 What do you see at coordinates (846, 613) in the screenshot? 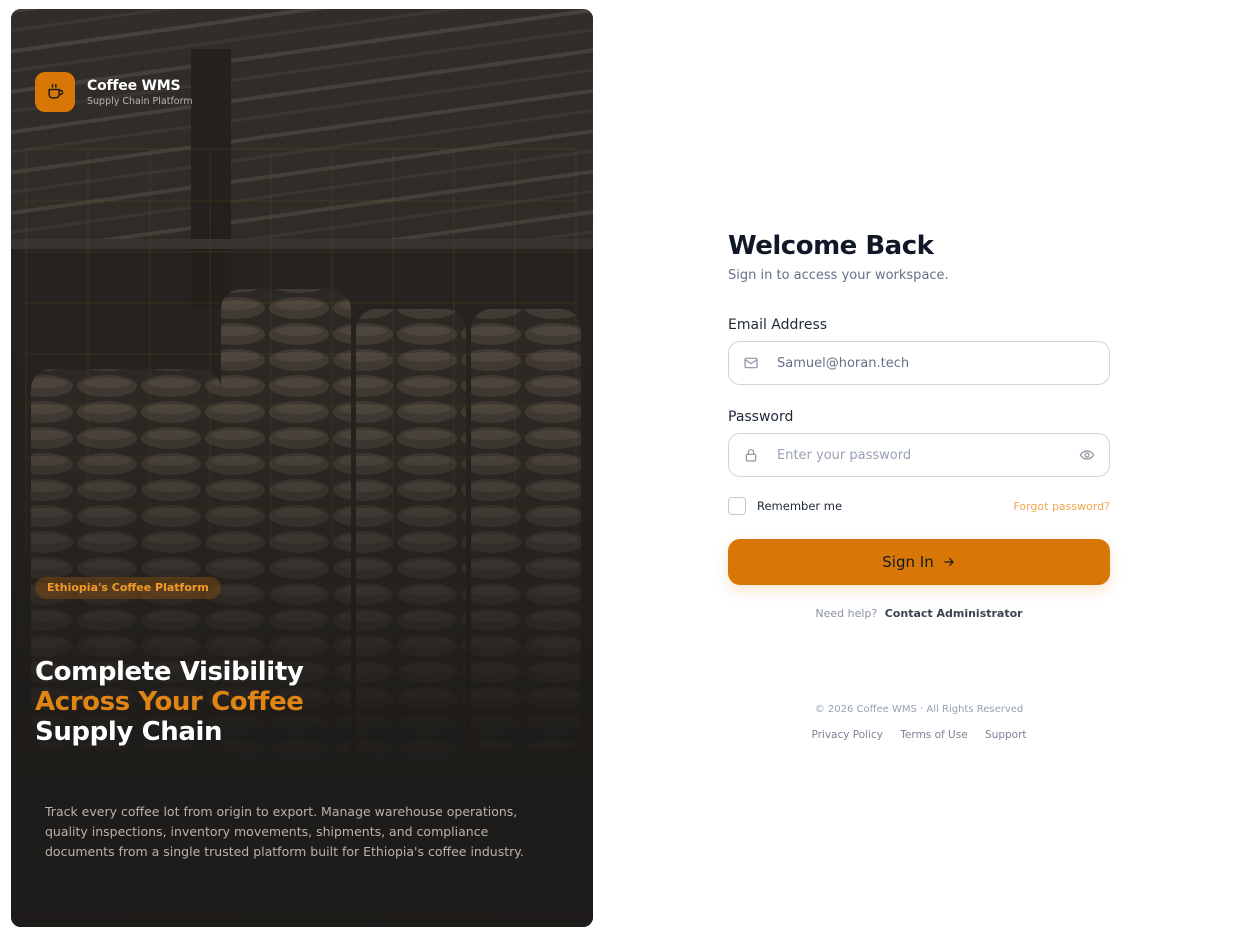
I see `help-text: Need help?` at bounding box center [846, 613].